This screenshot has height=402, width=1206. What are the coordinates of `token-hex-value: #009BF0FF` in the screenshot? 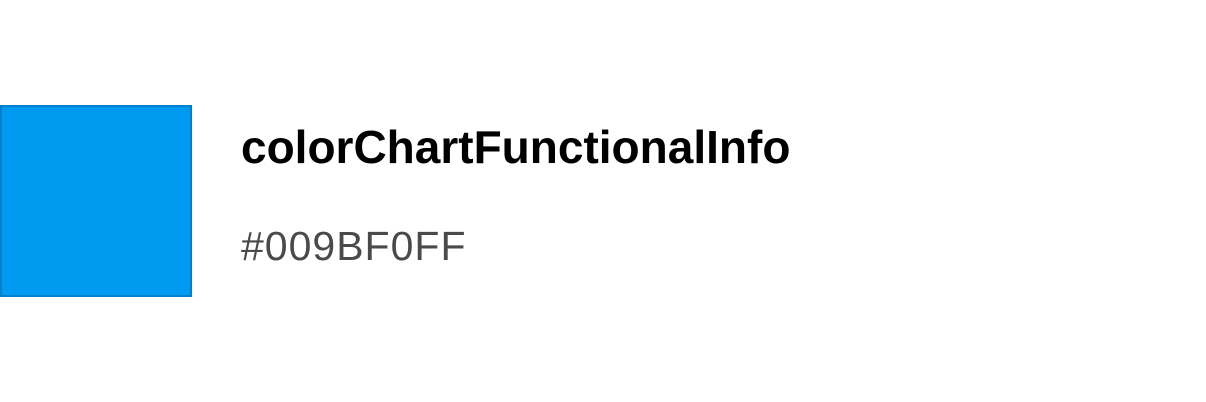 It's located at (354, 246).